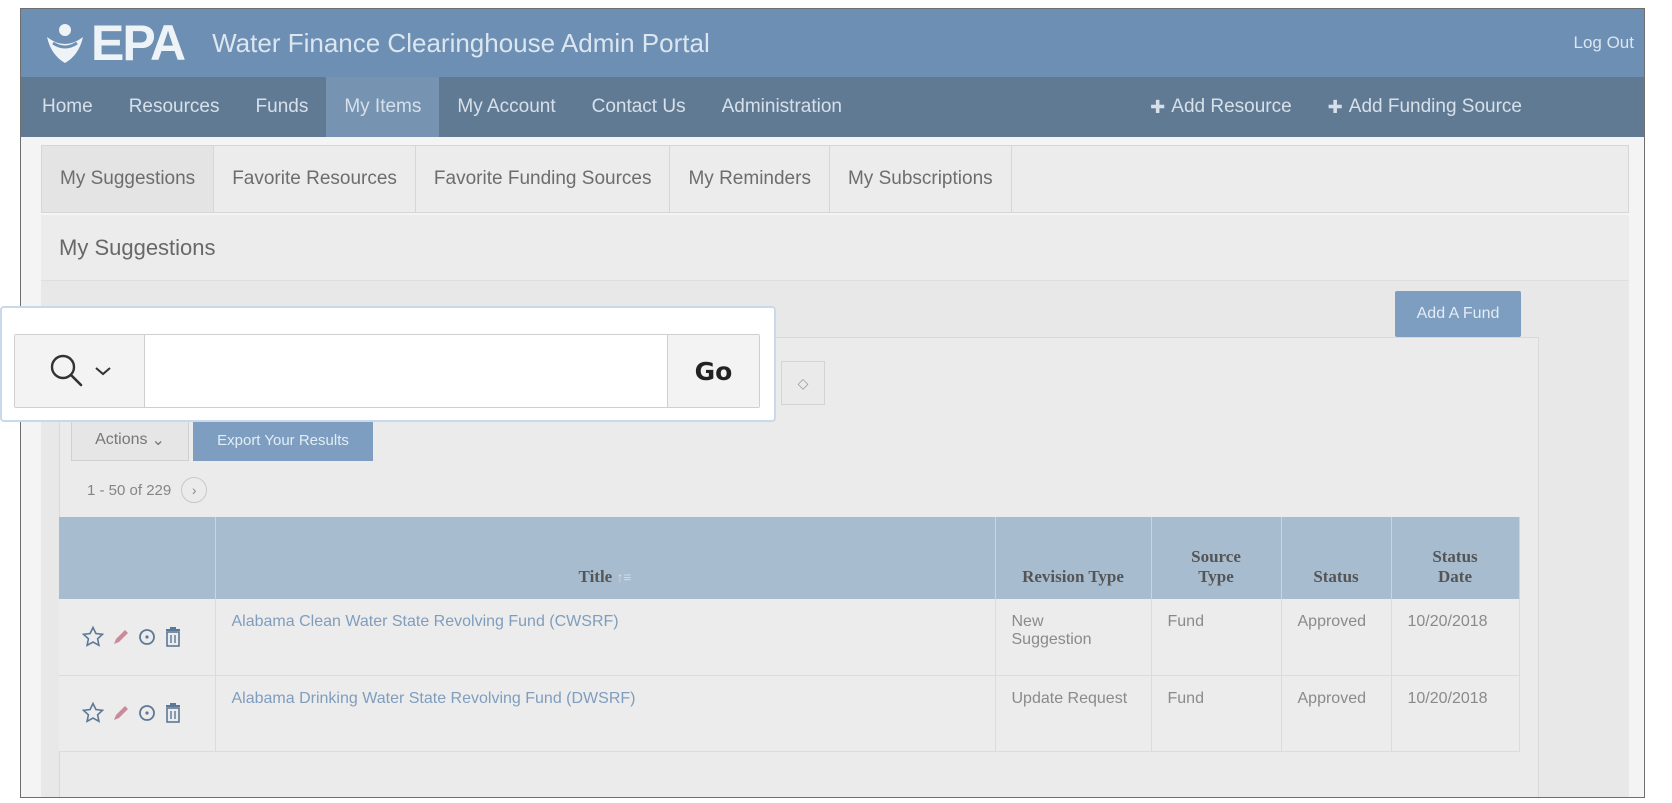 The height and width of the screenshot is (803, 1672). Describe the element at coordinates (1216, 576) in the screenshot. I see `column-source-type-line2: Type` at that location.